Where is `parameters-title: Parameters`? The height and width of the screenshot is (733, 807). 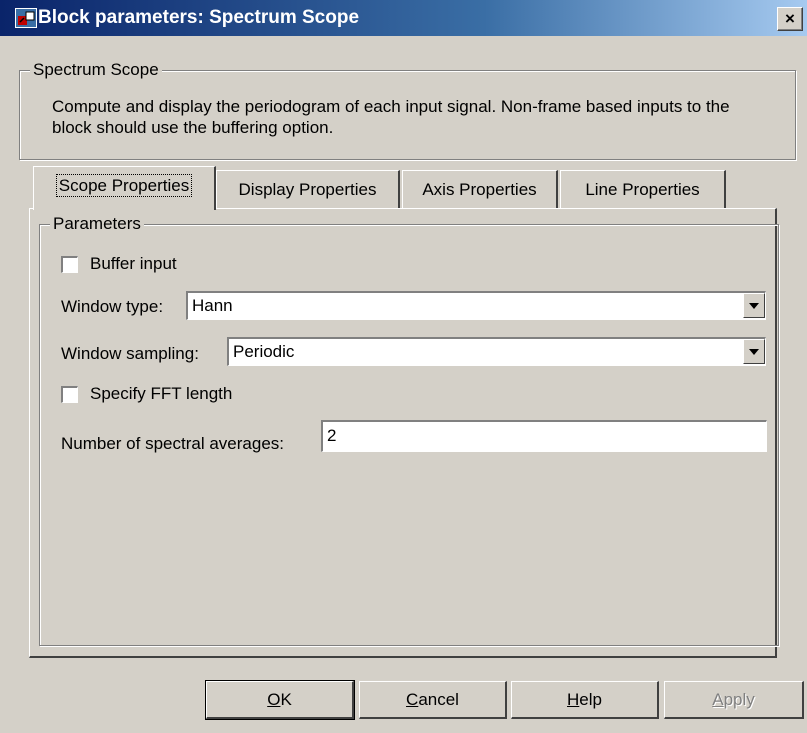 parameters-title: Parameters is located at coordinates (97, 224).